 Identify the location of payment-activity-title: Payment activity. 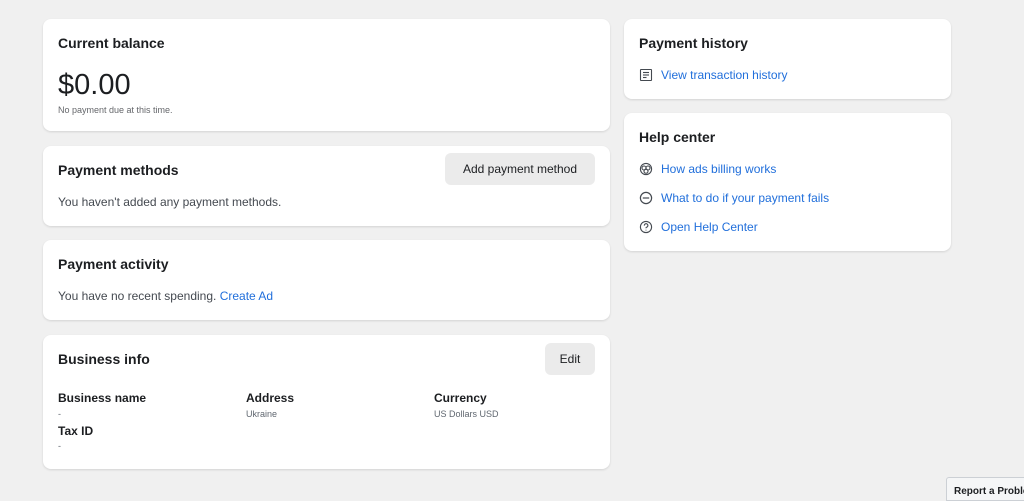
(113, 264).